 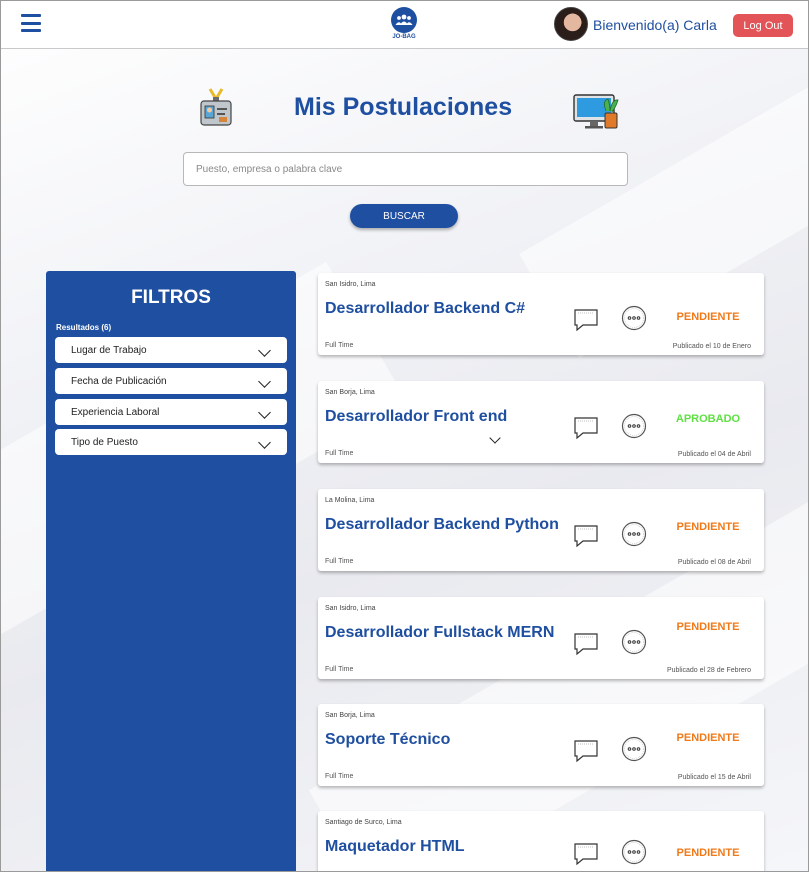 What do you see at coordinates (403, 107) in the screenshot?
I see `page-title: Mis Postulaciones` at bounding box center [403, 107].